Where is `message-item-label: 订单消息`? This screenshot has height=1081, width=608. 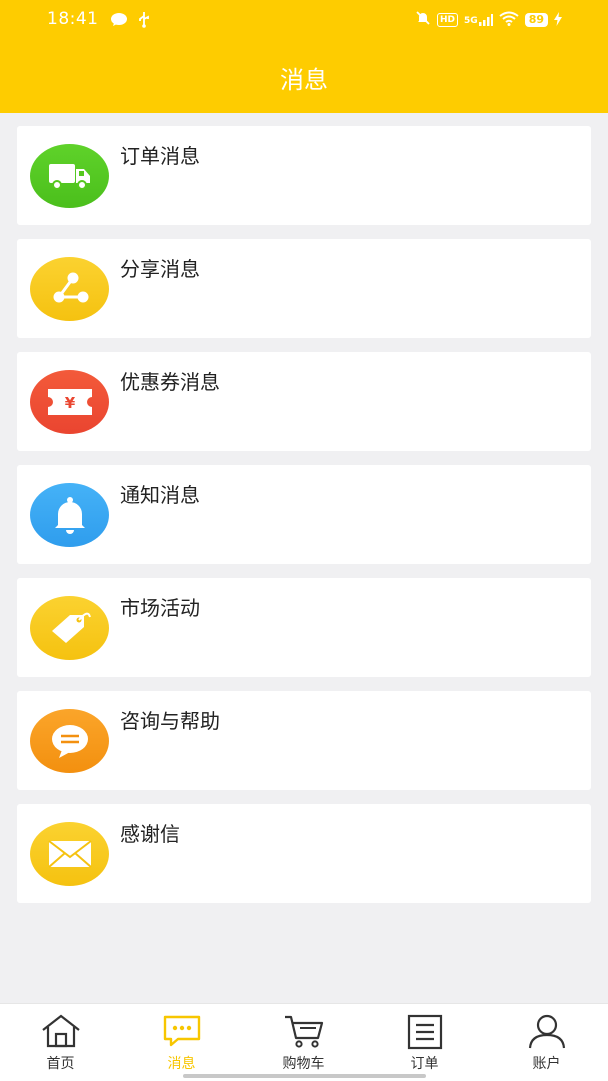
message-item-label: 订单消息 is located at coordinates (160, 156).